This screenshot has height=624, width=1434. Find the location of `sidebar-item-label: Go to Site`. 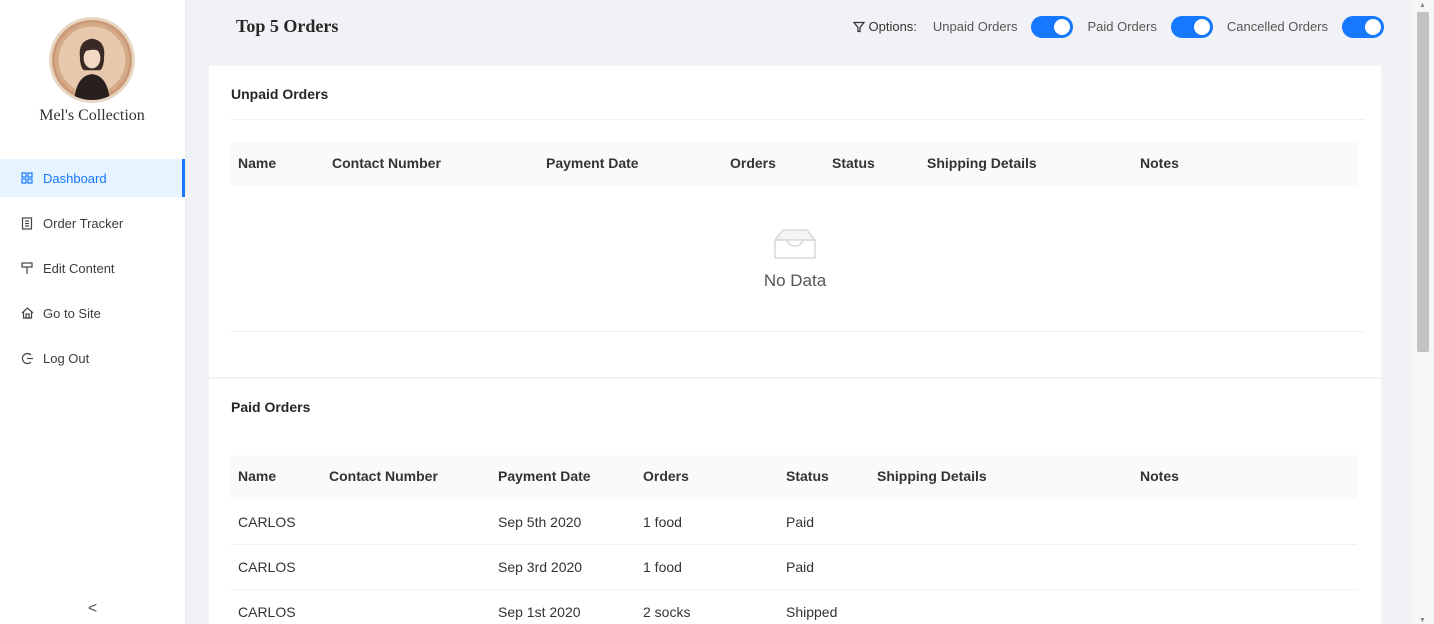

sidebar-item-label: Go to Site is located at coordinates (72, 313).